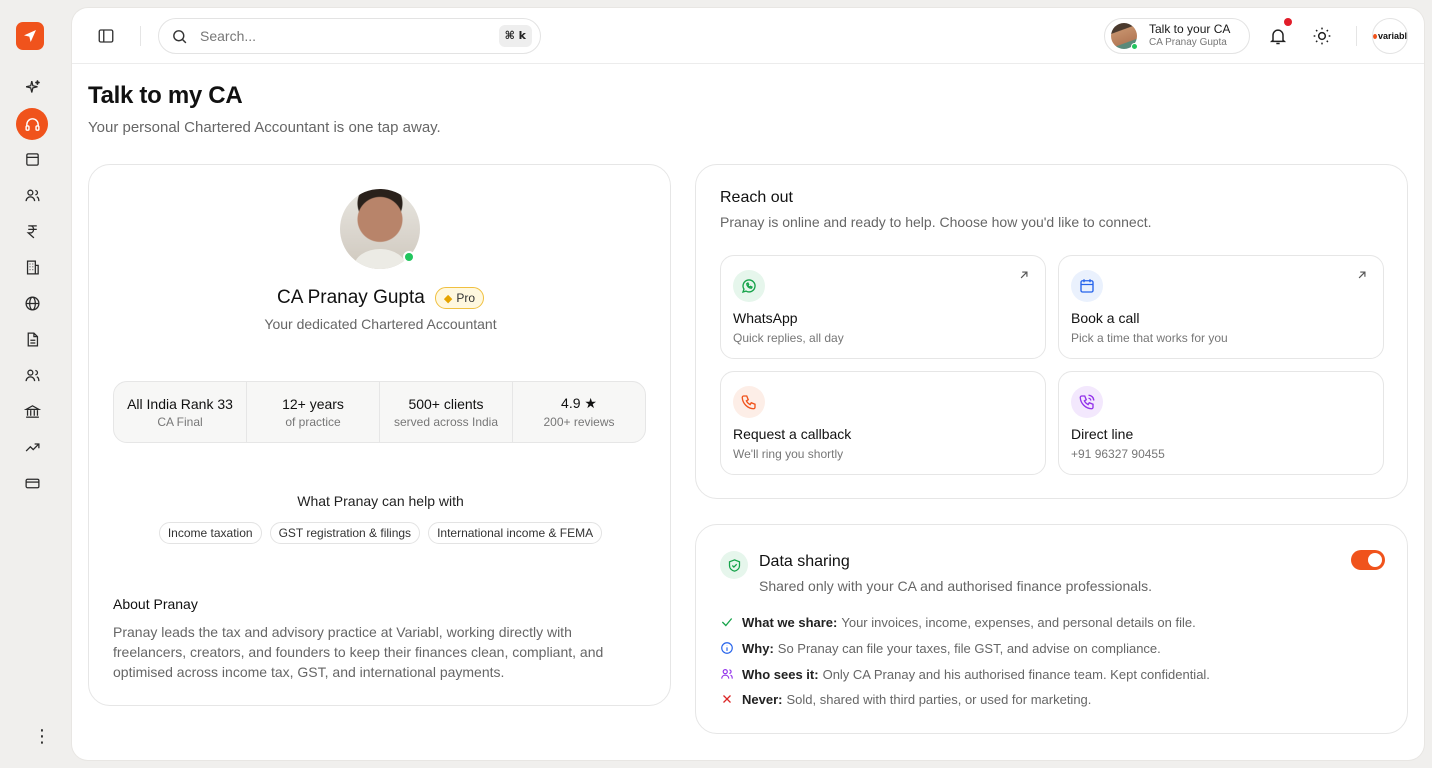  Describe the element at coordinates (32, 303) in the screenshot. I see `nav-globe-icon` at that location.